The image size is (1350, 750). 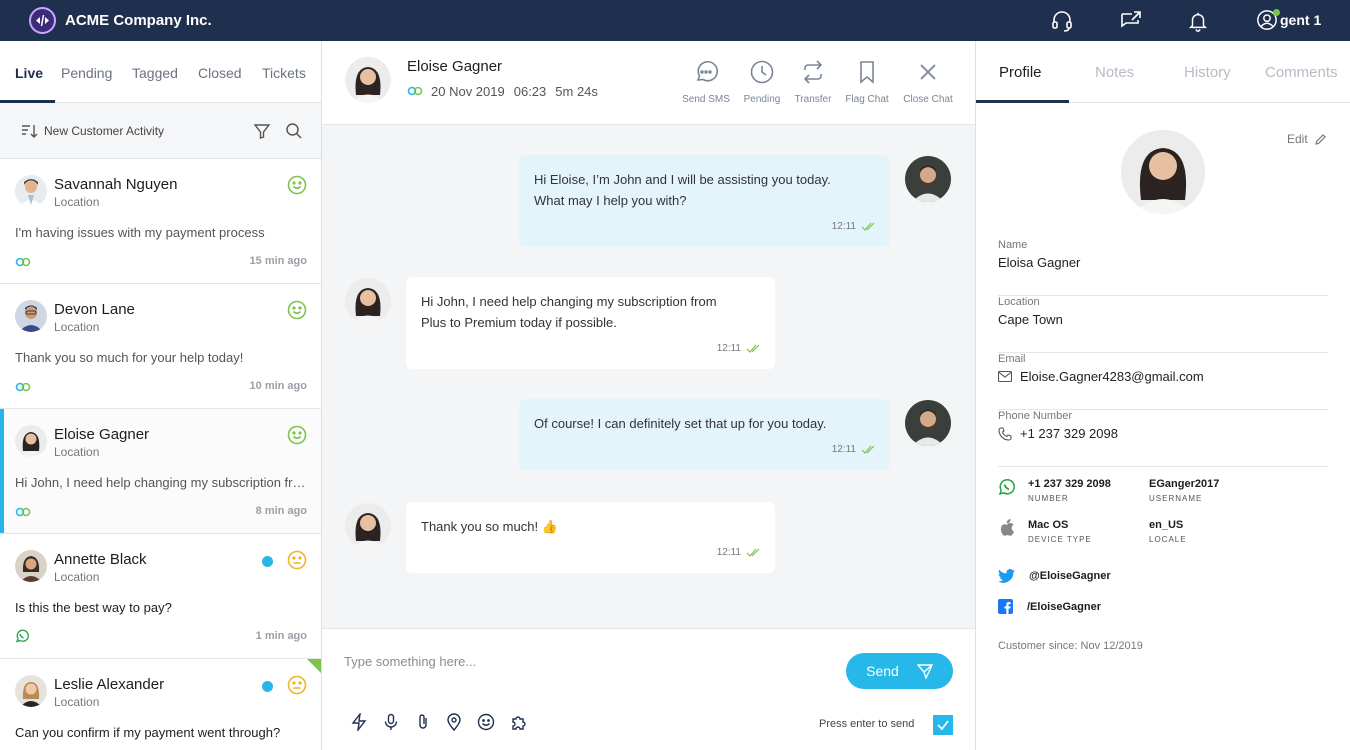 I want to click on message-line: Thank you so much! 👍, so click(x=489, y=526).